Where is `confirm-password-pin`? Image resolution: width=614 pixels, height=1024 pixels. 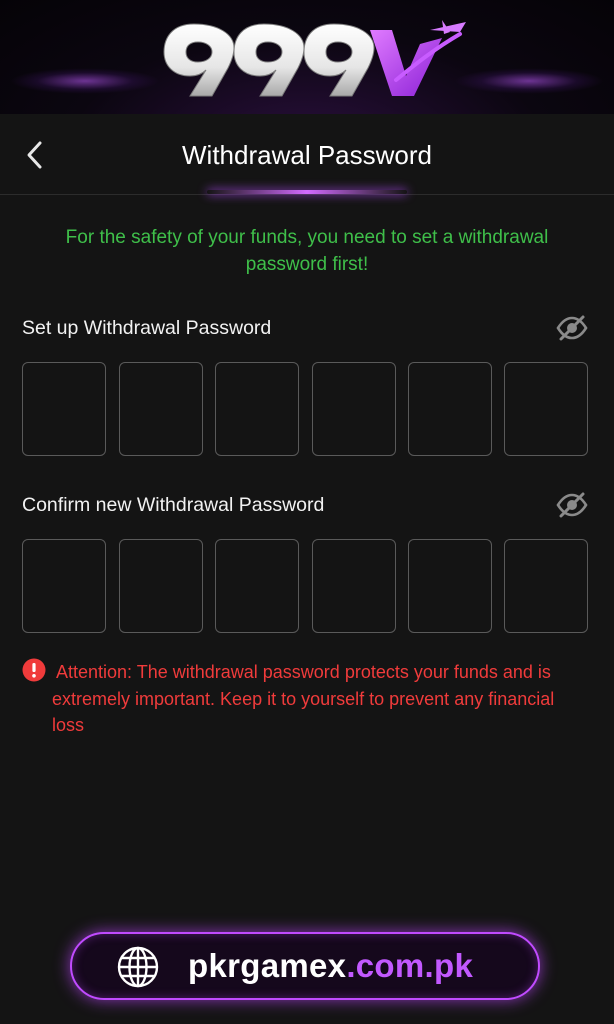
confirm-password-pin is located at coordinates (307, 587).